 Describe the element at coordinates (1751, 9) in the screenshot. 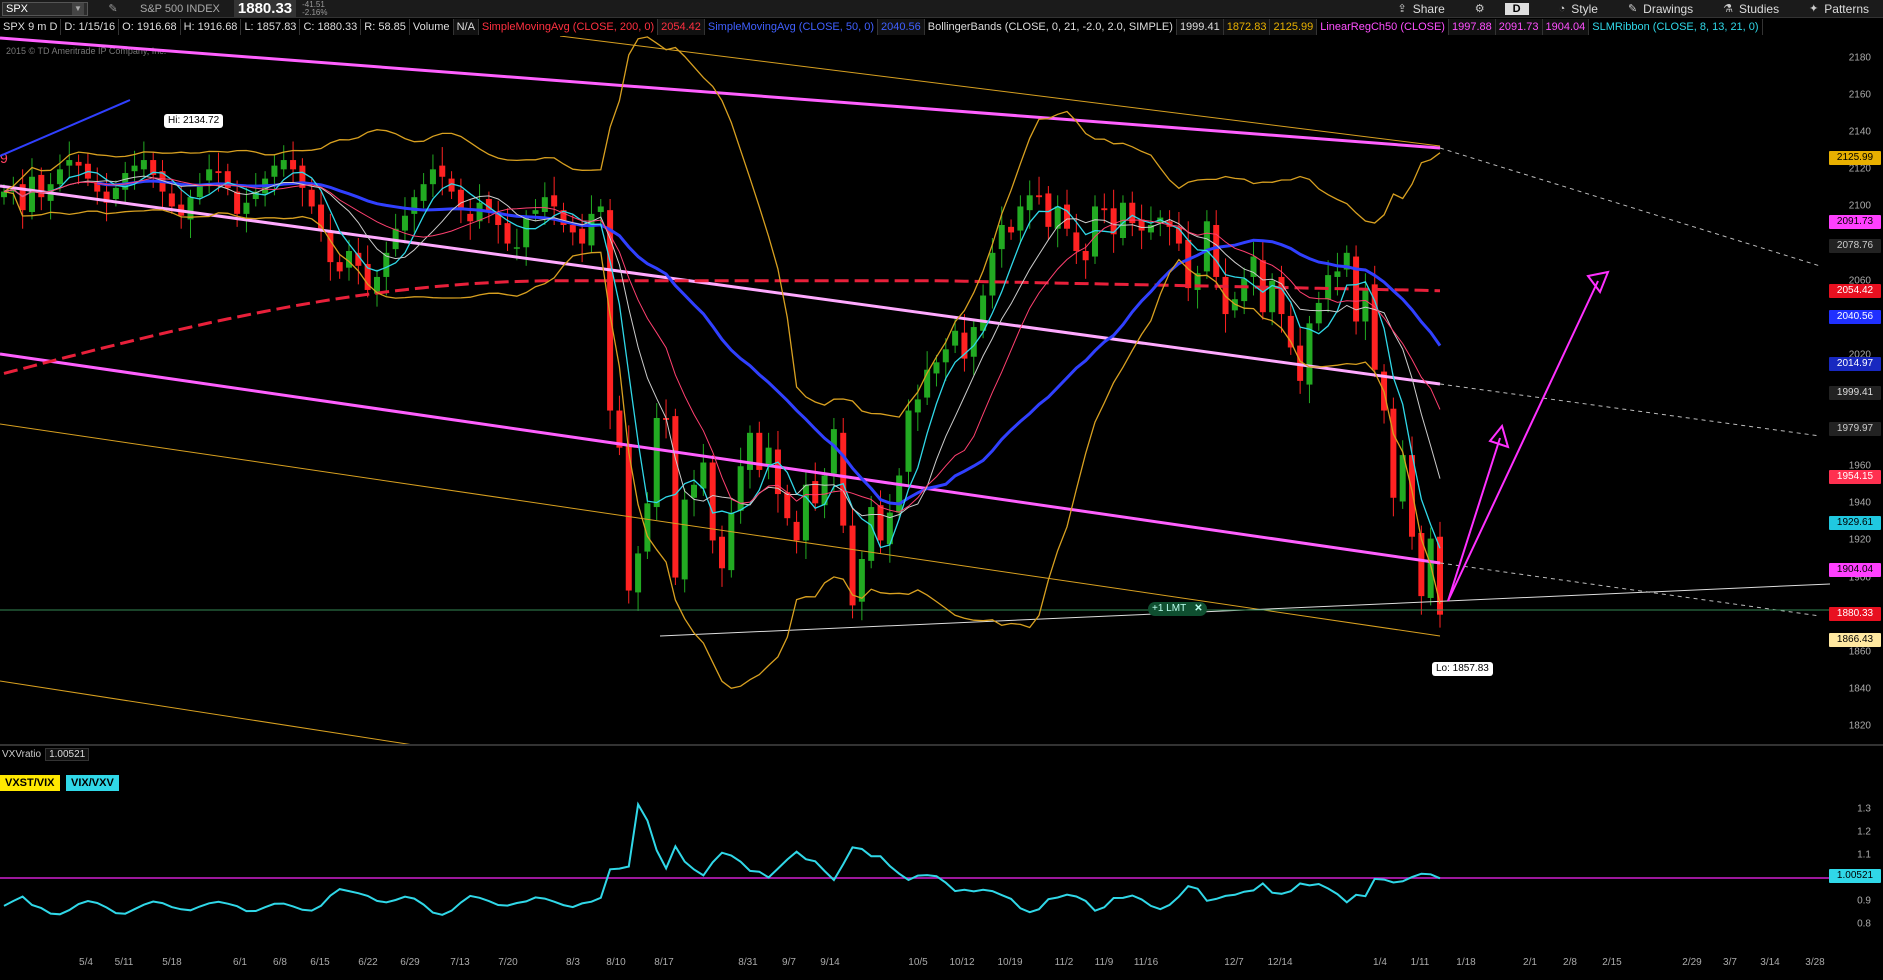

I see `studies-button: ⚗ Studies` at that location.